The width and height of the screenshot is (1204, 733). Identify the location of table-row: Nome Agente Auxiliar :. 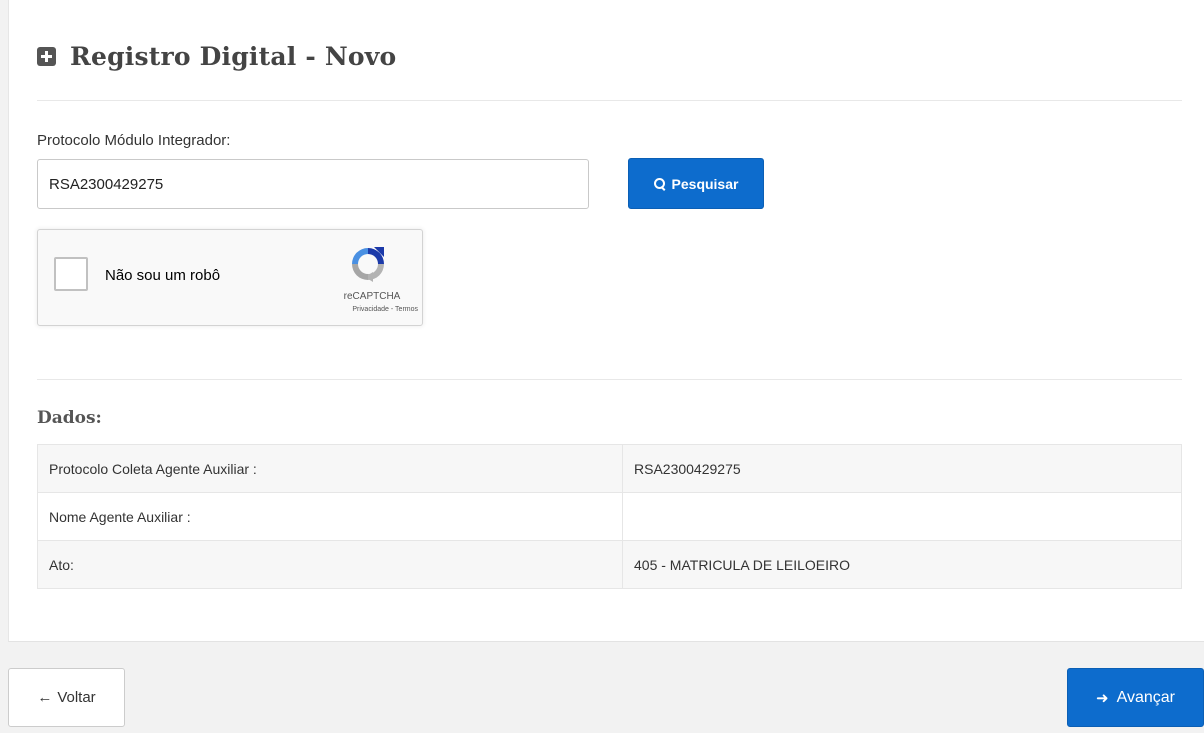
(609, 516).